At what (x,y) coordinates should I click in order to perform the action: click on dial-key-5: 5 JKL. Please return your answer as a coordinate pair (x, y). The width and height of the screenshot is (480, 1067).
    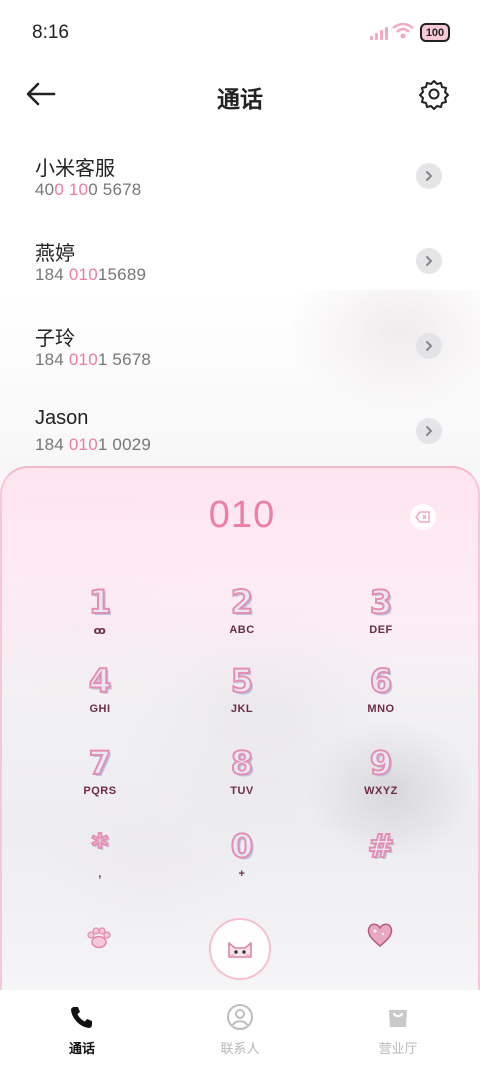
    Looking at the image, I should click on (242, 697).